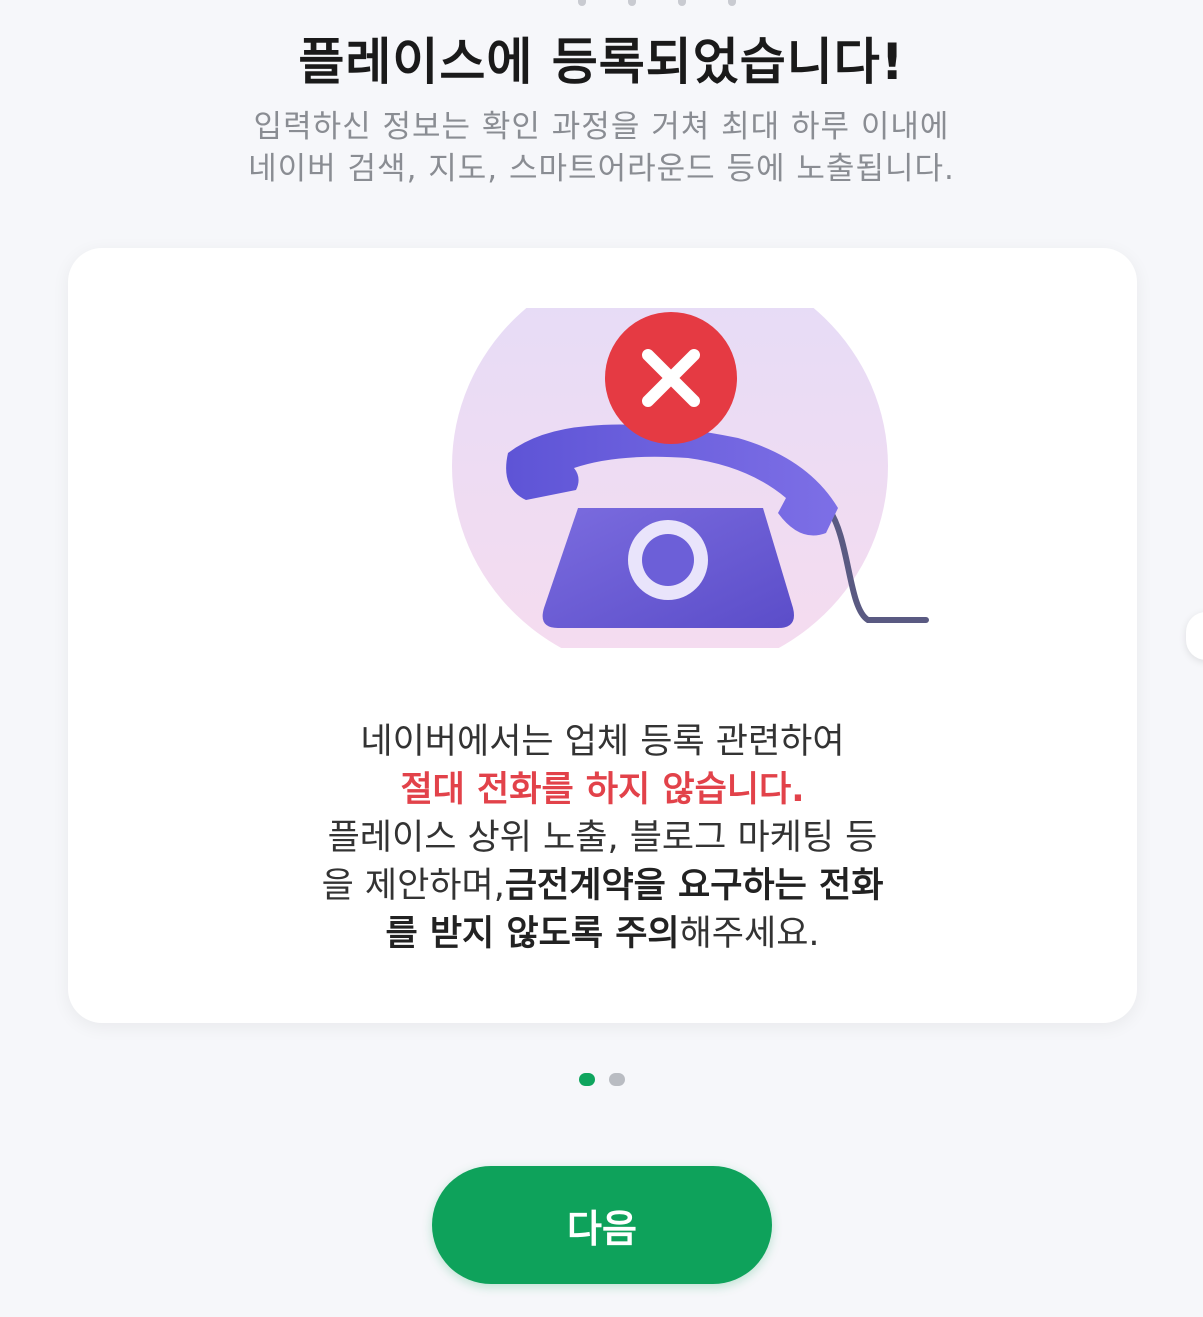  Describe the element at coordinates (587, 1079) in the screenshot. I see `pager-dot-active` at that location.